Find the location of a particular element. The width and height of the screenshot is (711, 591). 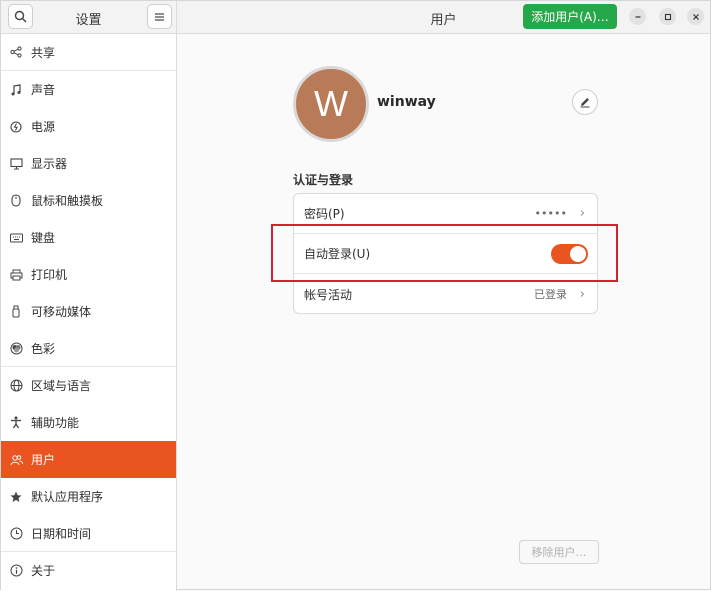

account-activity-value: 已登录 is located at coordinates (550, 294).